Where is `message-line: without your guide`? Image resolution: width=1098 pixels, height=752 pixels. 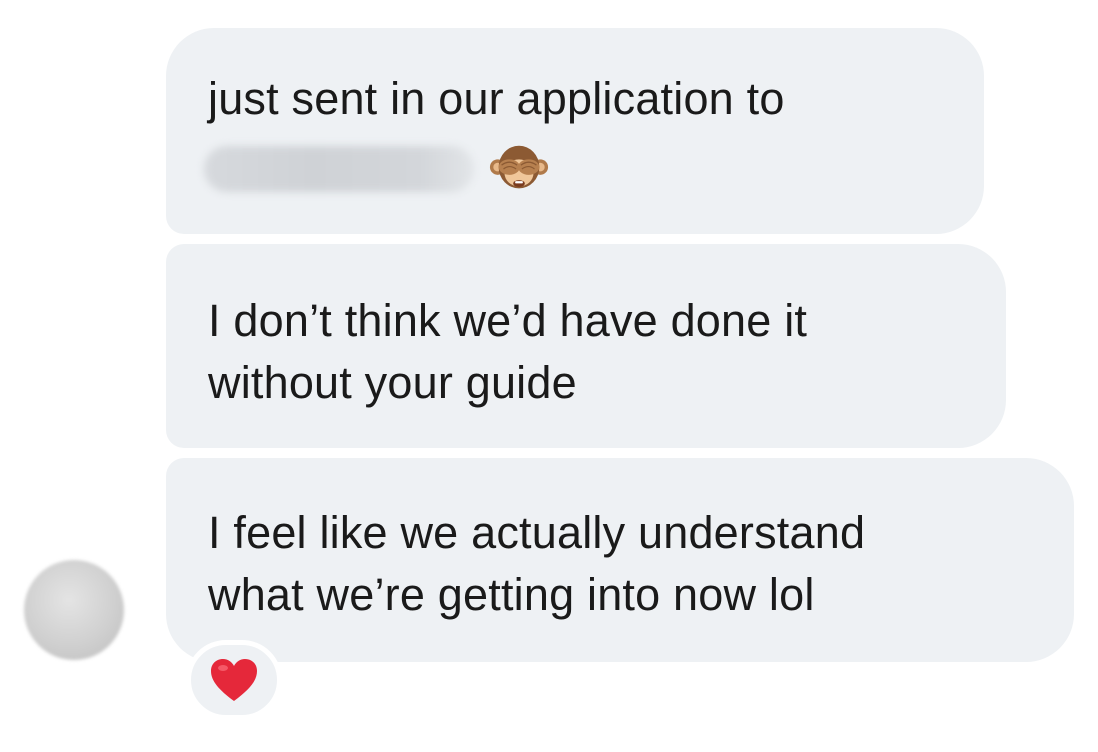
message-line: without your guide is located at coordinates (392, 382).